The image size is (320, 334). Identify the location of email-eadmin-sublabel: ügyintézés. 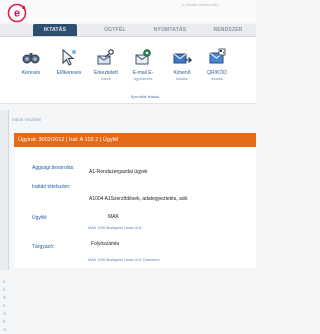
(143, 78).